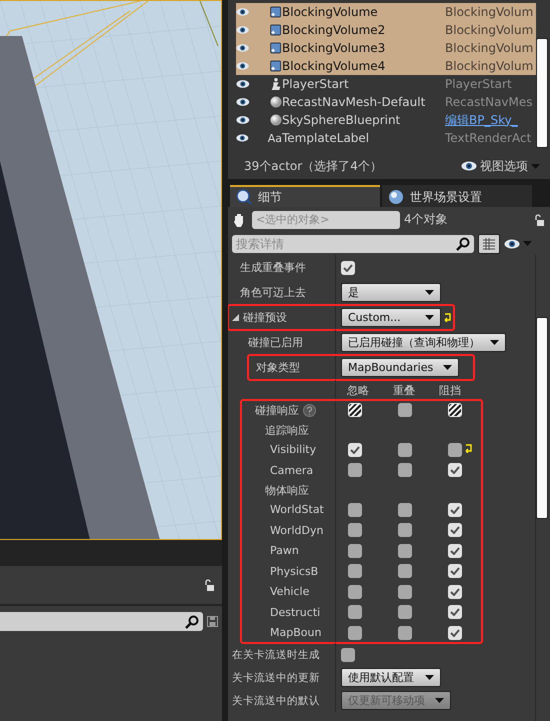  I want to click on outliner-row: BlockingVolume3 BlockingVolum, so click(386, 48).